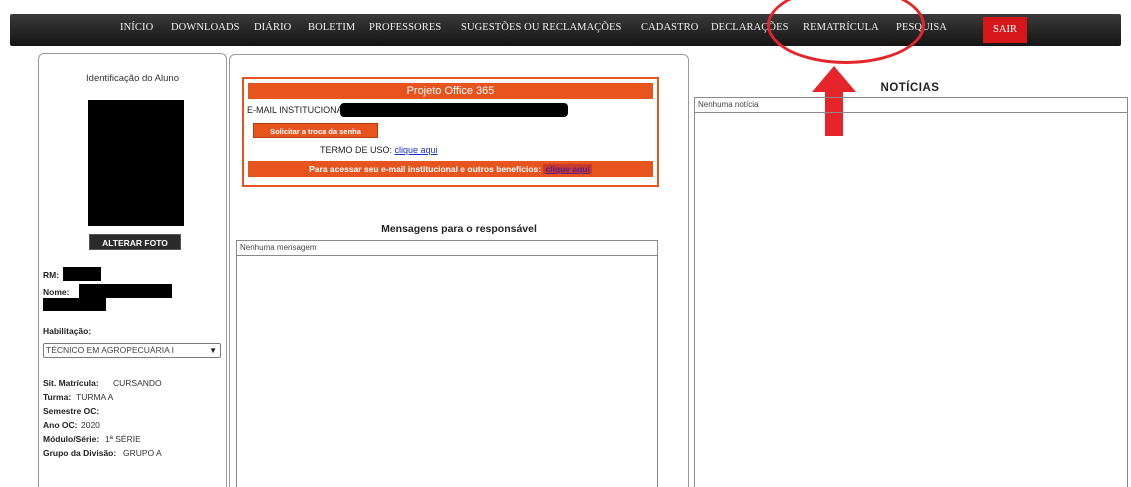 The image size is (1131, 487). Describe the element at coordinates (71, 439) in the screenshot. I see `module-label: Módulo/Série:` at that location.